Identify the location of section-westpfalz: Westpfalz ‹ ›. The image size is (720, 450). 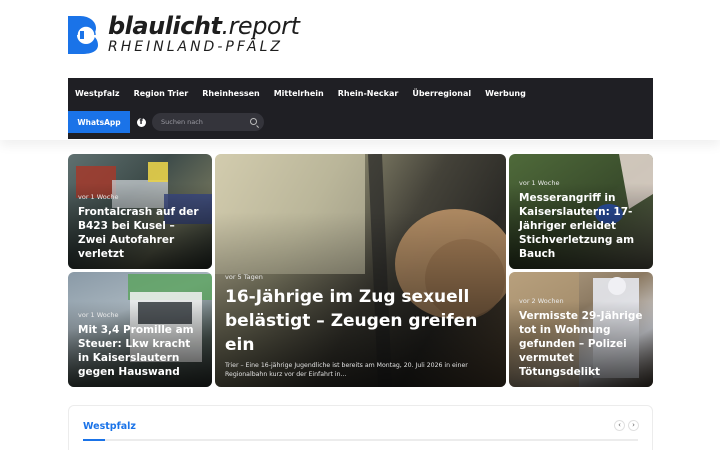
(360, 427).